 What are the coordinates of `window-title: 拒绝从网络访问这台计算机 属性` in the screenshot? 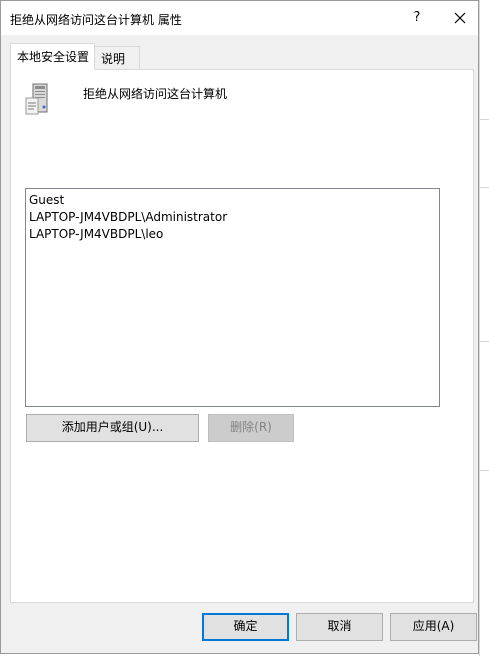 It's located at (96, 20).